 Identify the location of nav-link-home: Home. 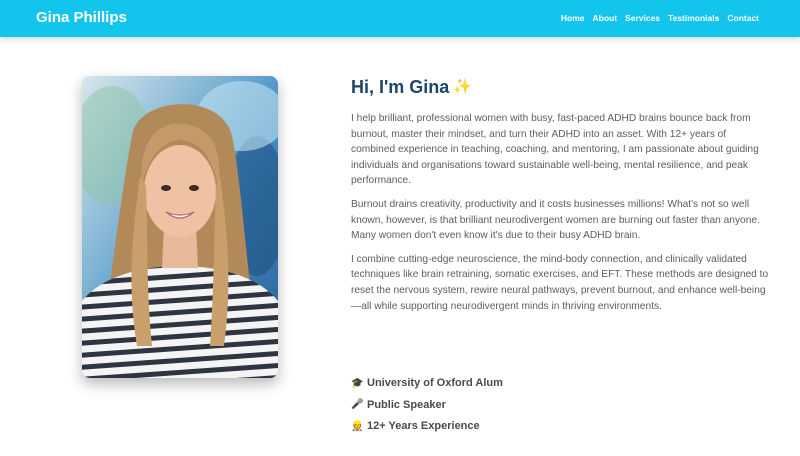
(573, 18).